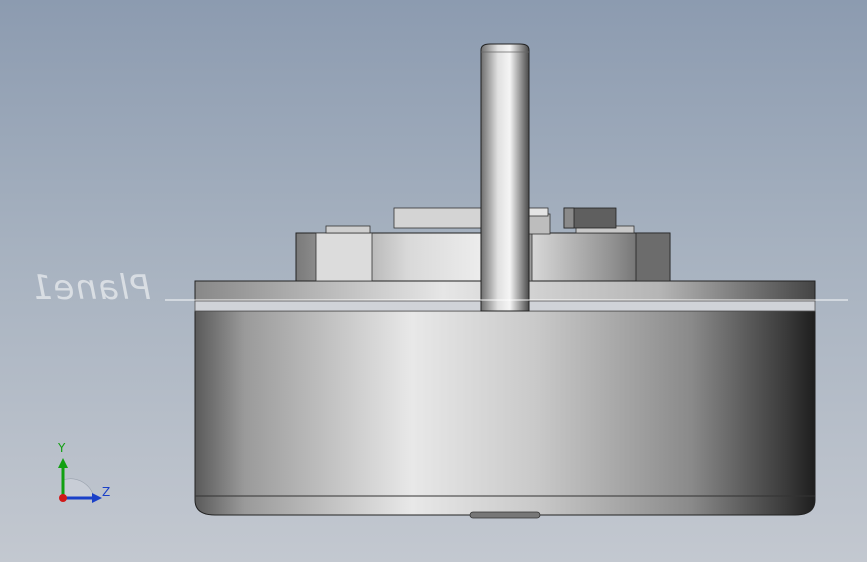 This screenshot has width=867, height=562. Describe the element at coordinates (505, 177) in the screenshot. I see `output-shaft` at that location.